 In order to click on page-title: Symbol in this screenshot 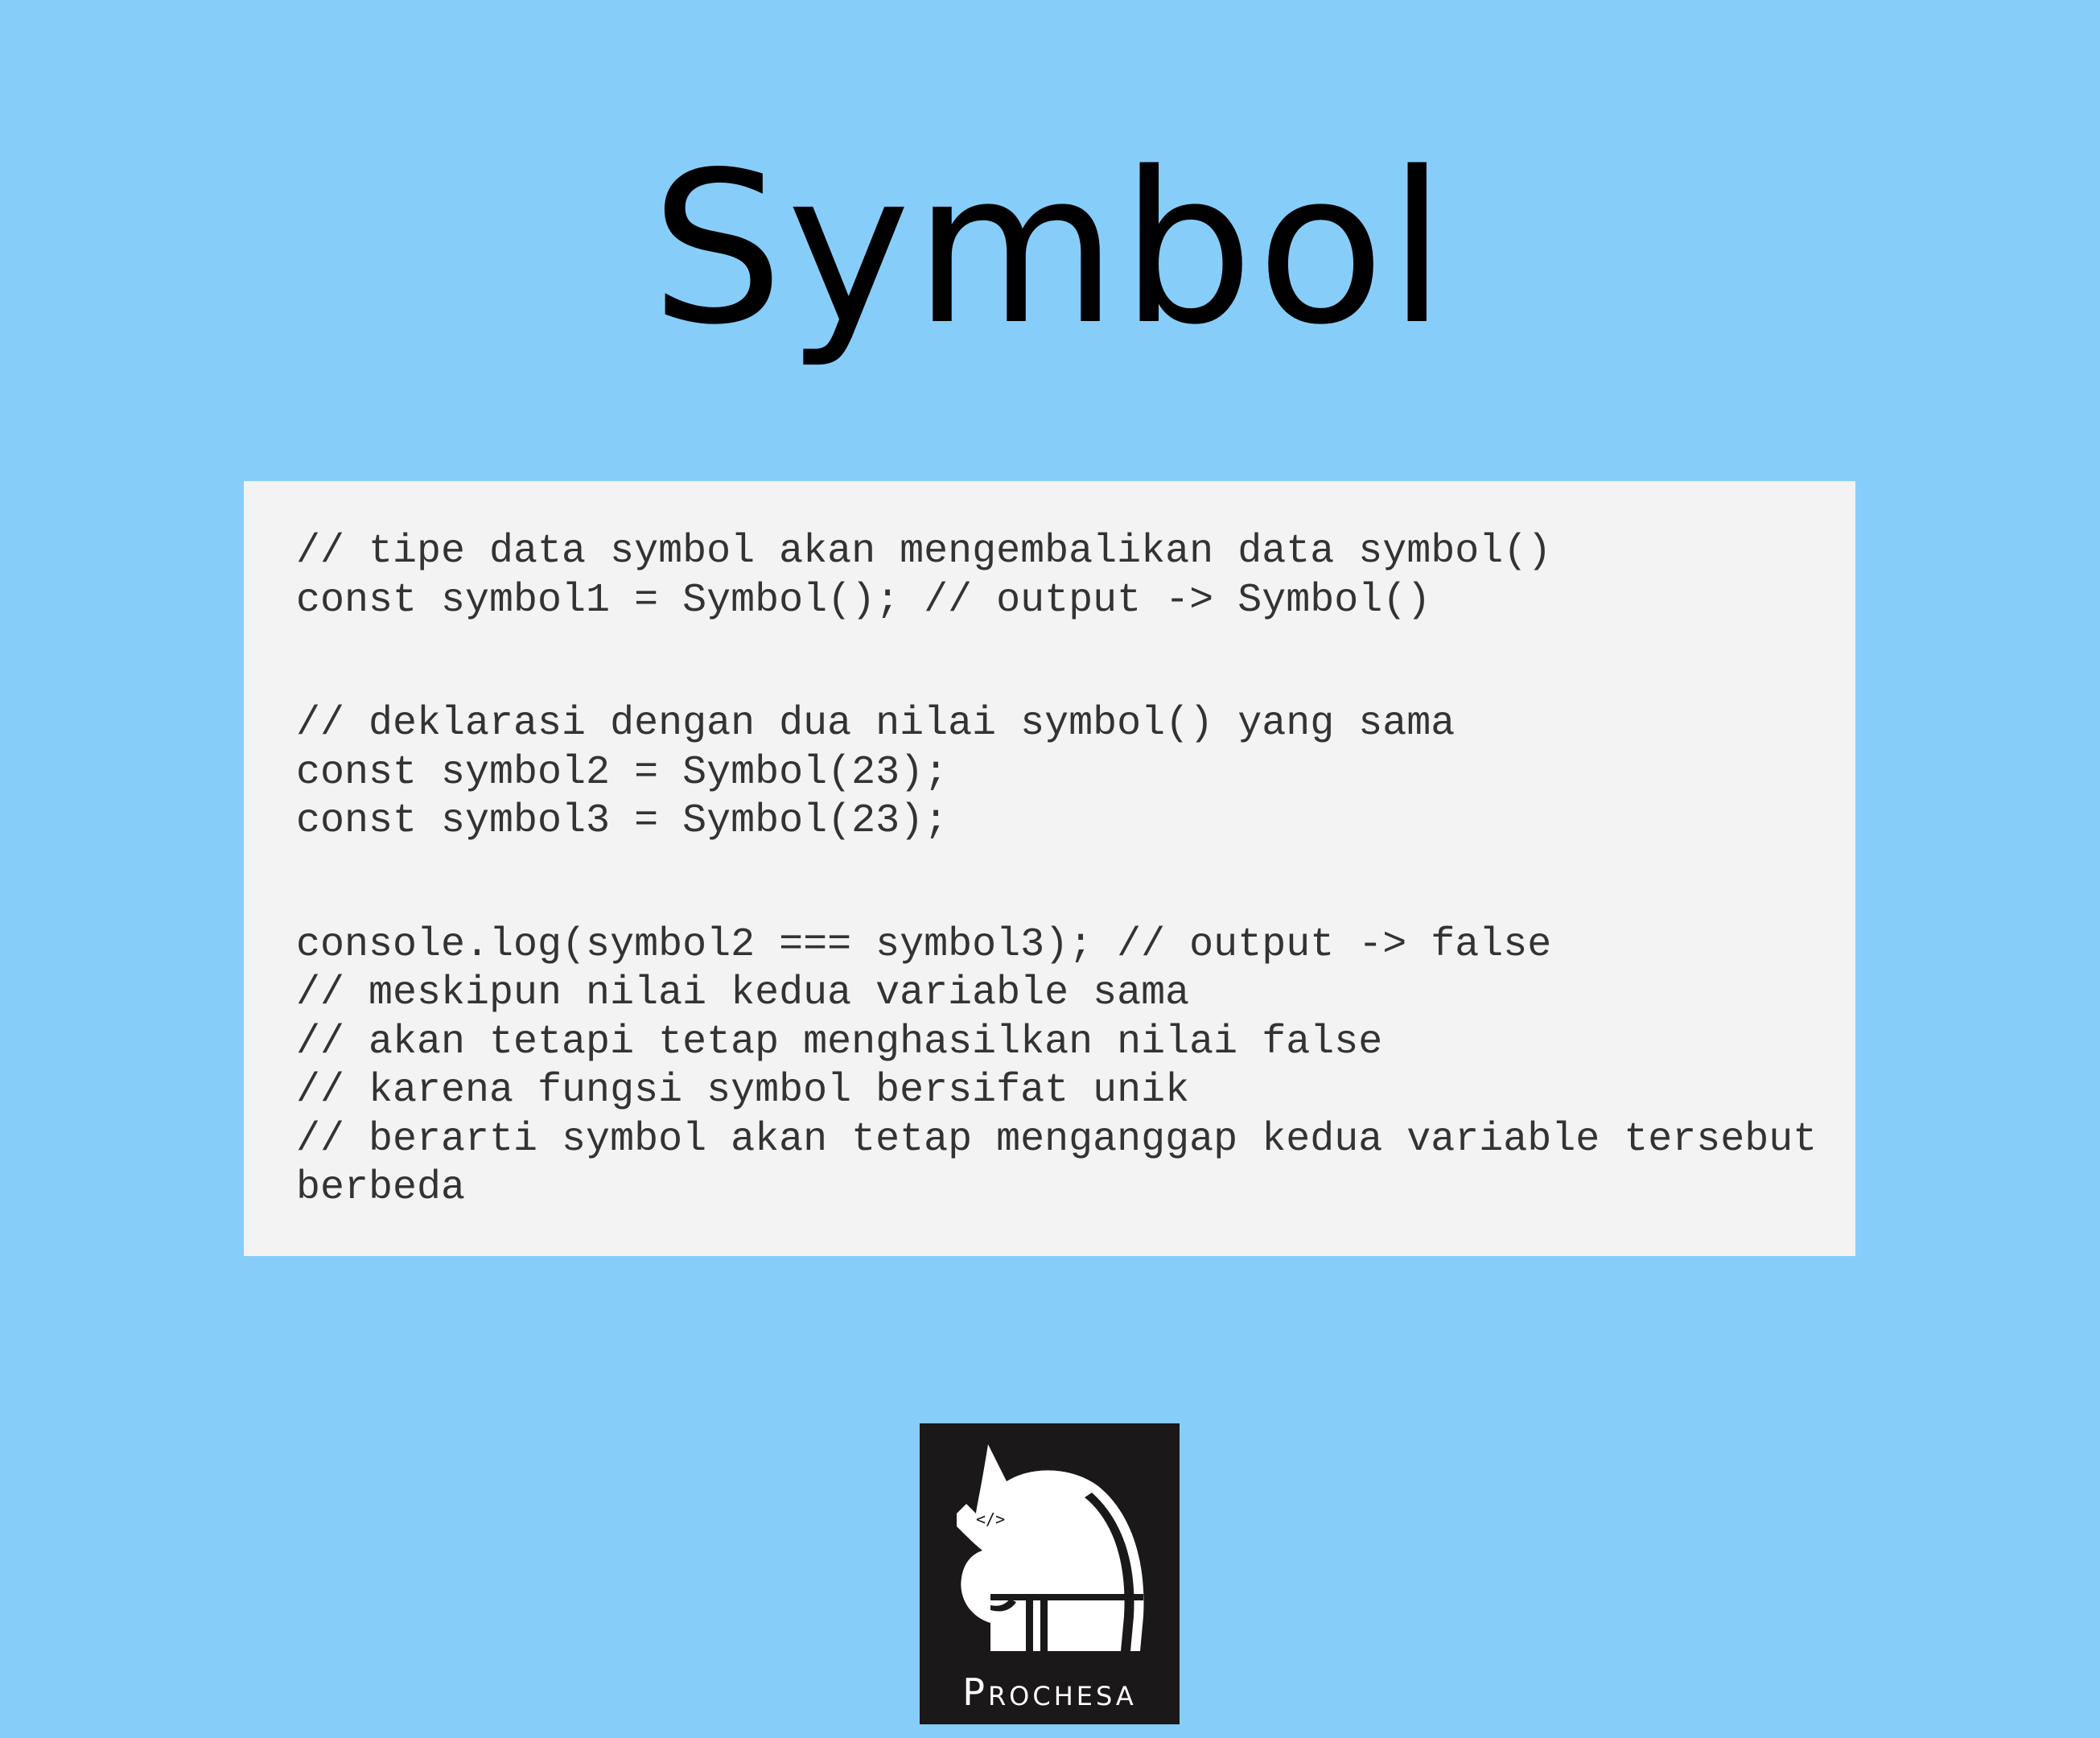, I will do `click(1050, 249)`.